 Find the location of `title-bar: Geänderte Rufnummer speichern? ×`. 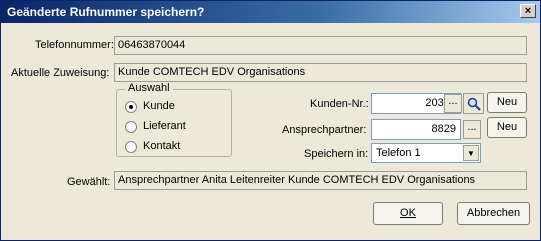

title-bar: Geänderte Rufnummer speichern? × is located at coordinates (270, 12).